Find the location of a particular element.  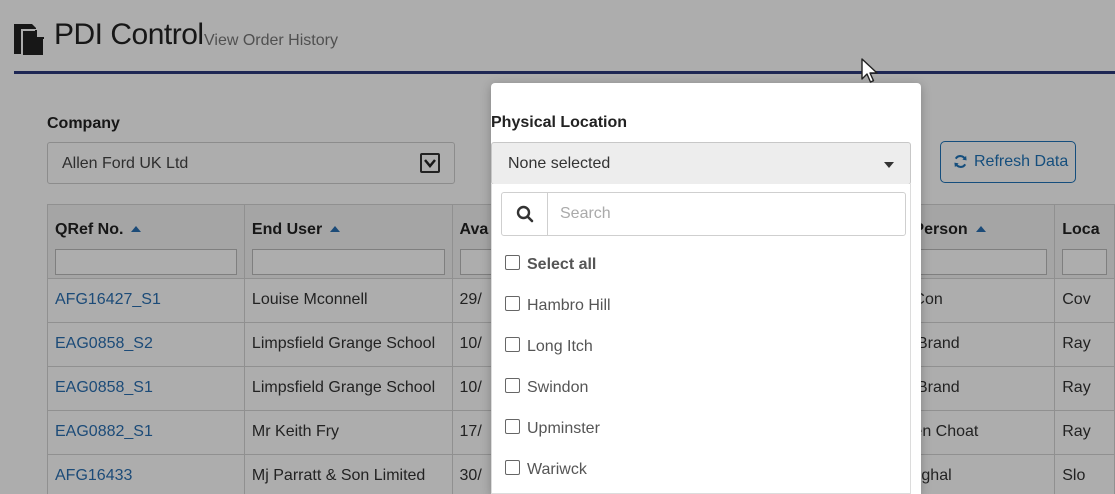

end-user-filter-input is located at coordinates (348, 262).